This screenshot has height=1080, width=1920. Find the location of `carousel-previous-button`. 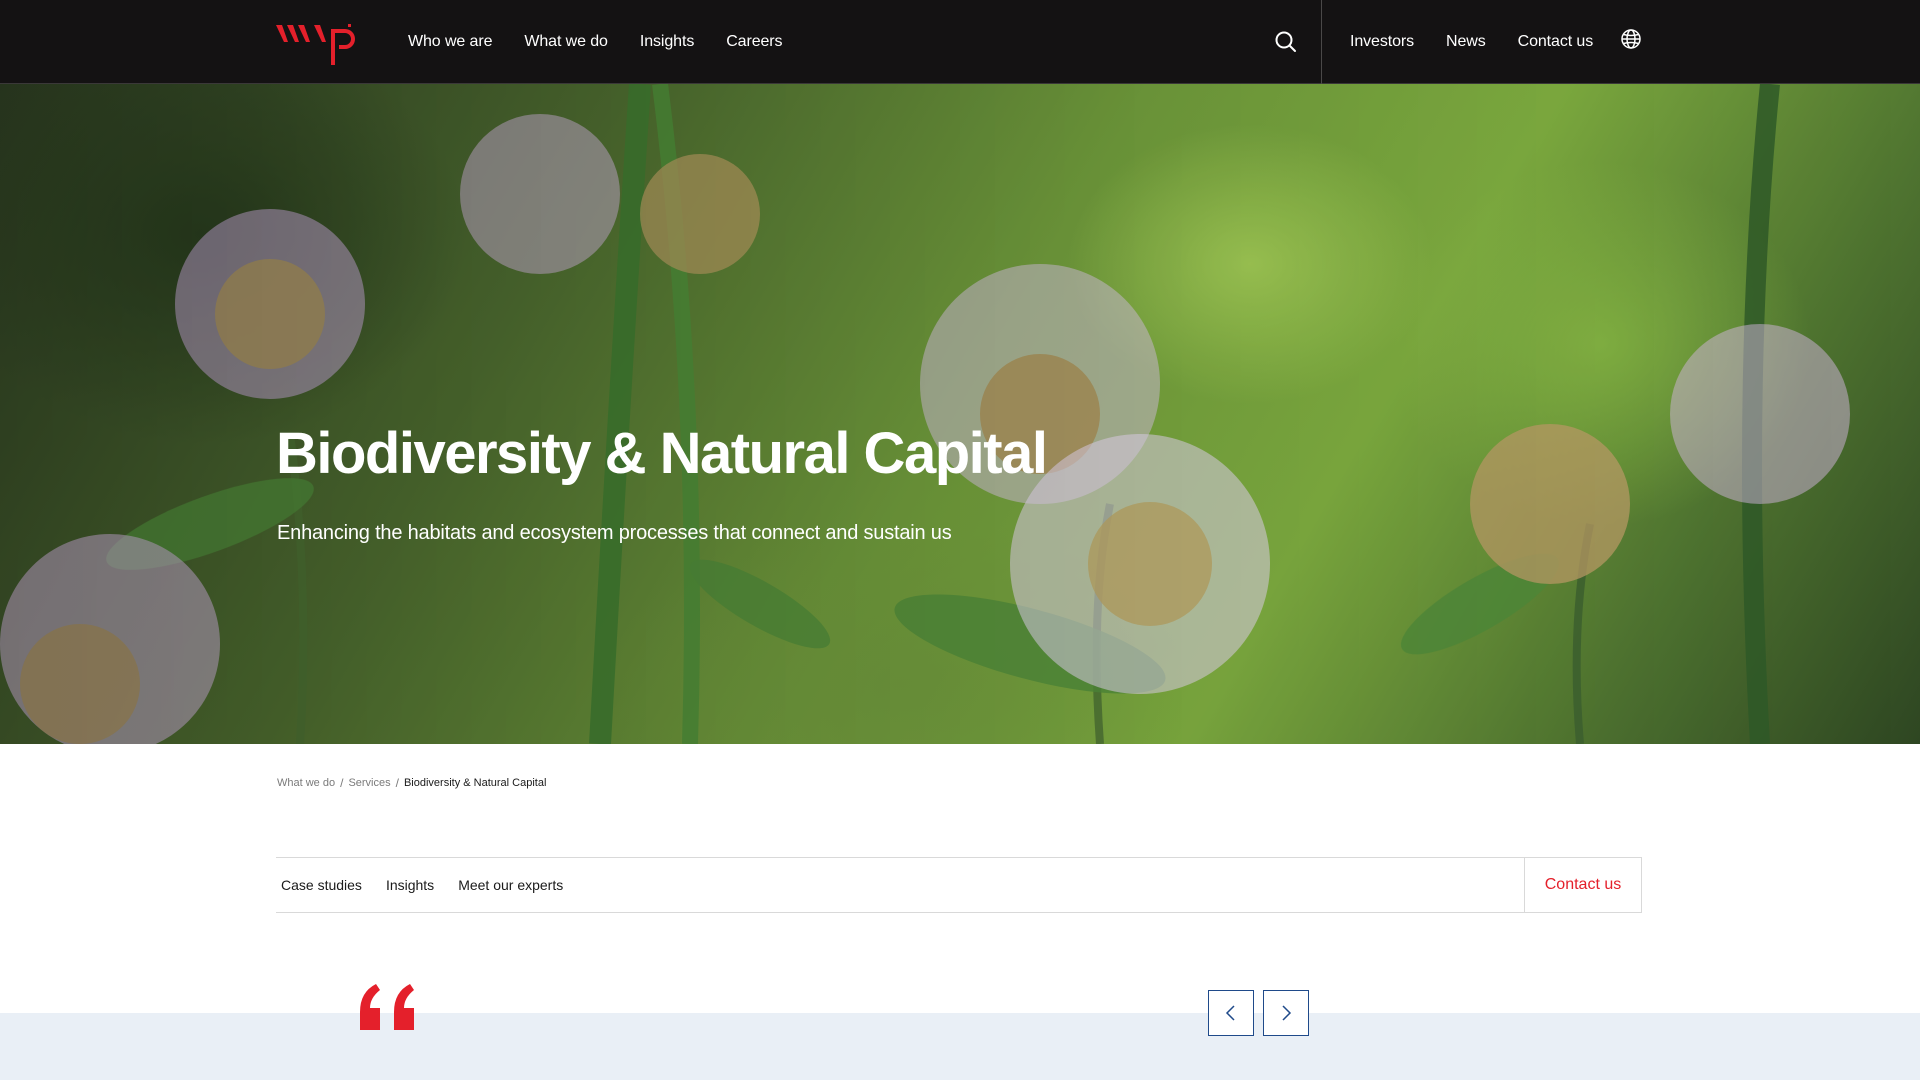

carousel-previous-button is located at coordinates (1231, 1013).